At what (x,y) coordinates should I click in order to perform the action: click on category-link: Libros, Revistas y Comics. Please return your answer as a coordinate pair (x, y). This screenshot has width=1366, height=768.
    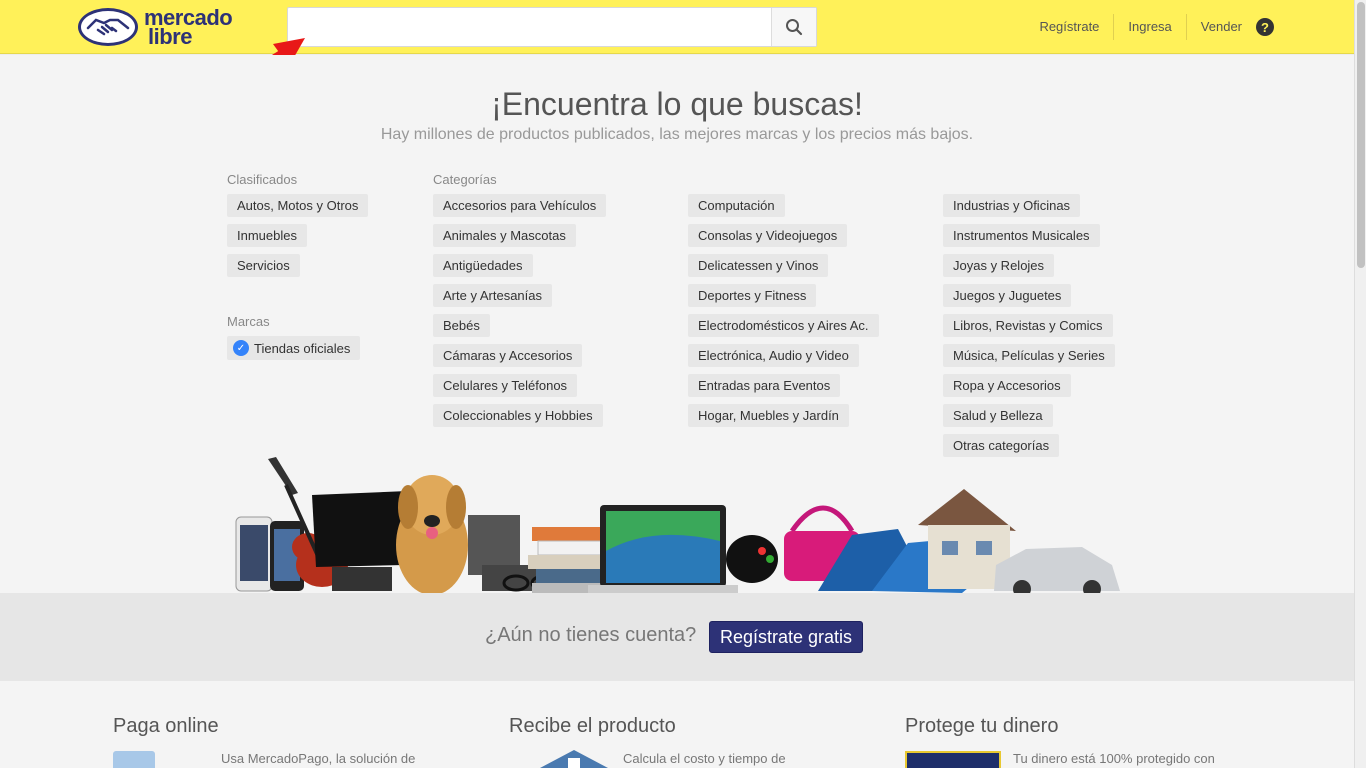
    Looking at the image, I should click on (1028, 325).